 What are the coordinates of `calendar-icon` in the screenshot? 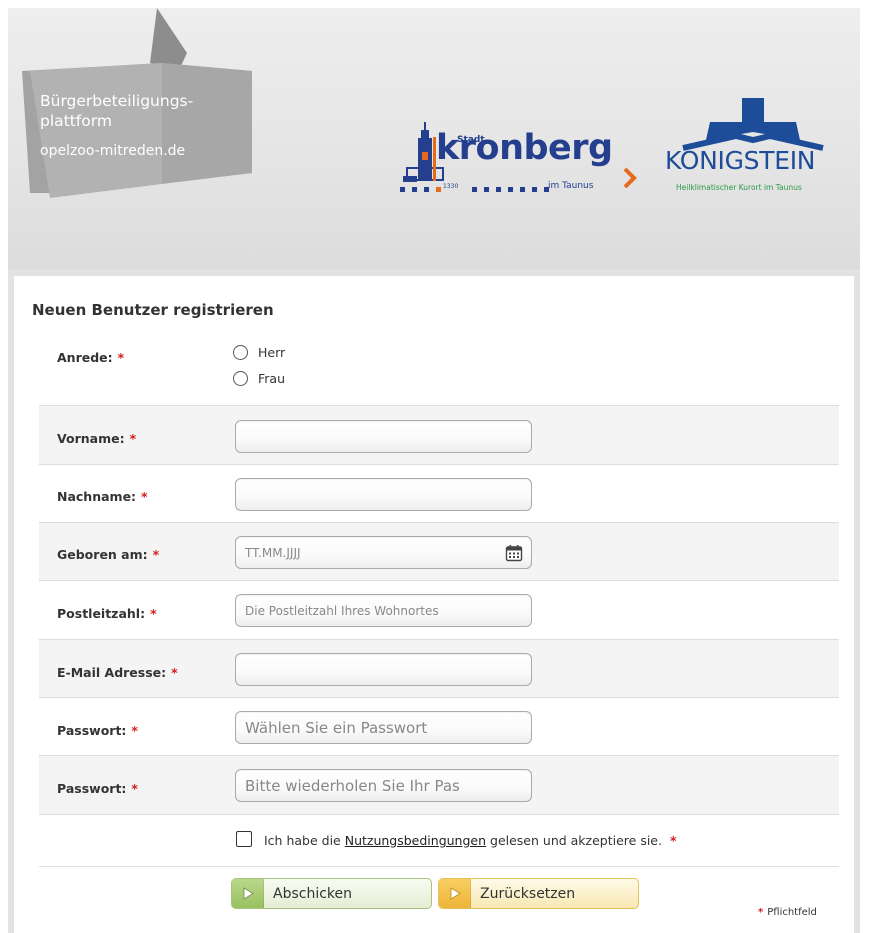 It's located at (514, 553).